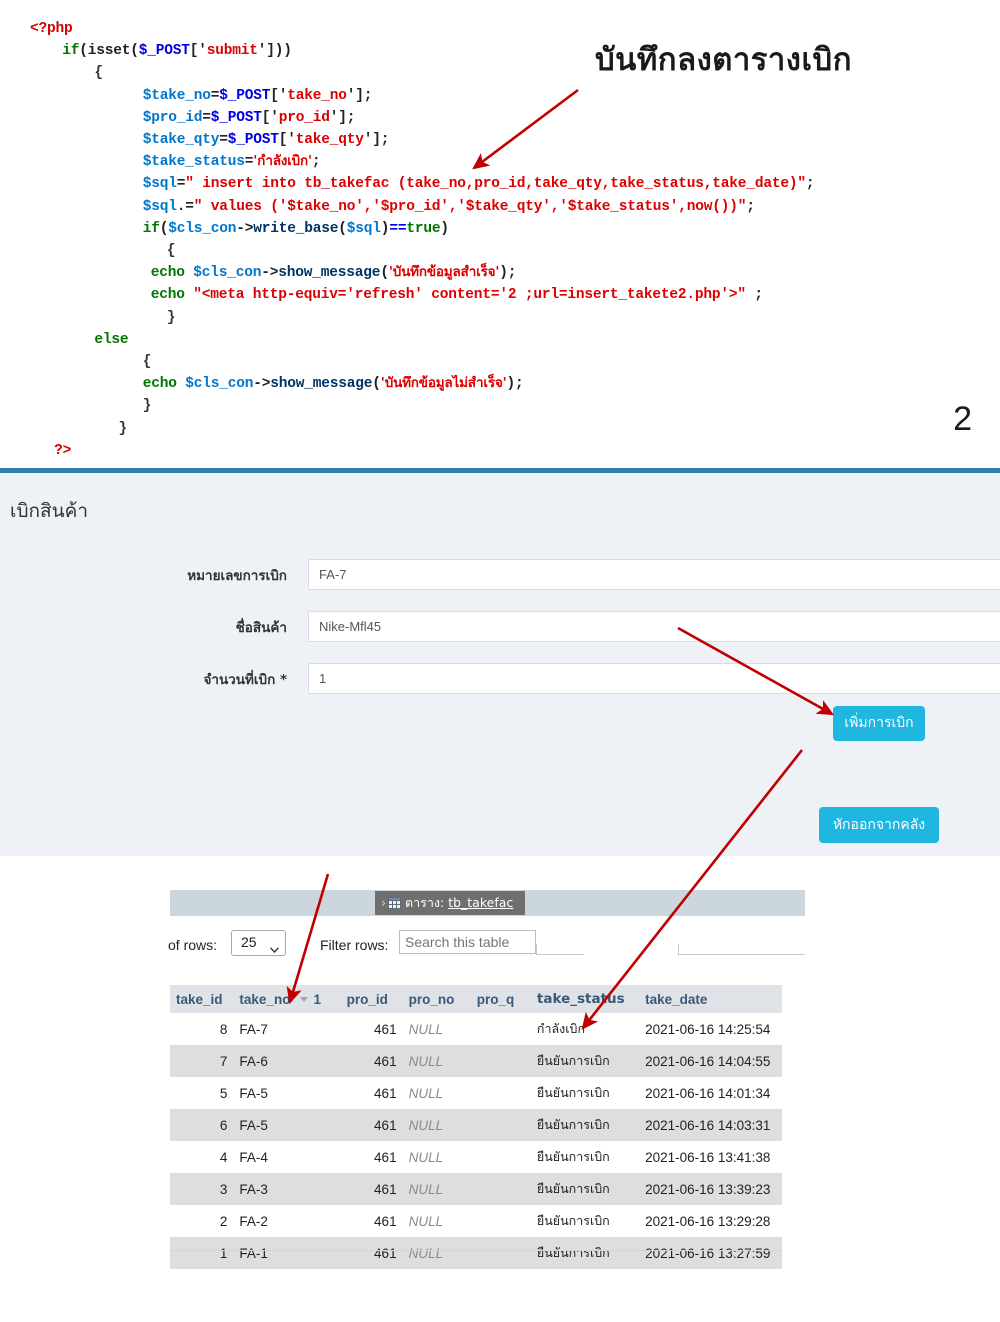  I want to click on code-token: ;, so click(810, 184).